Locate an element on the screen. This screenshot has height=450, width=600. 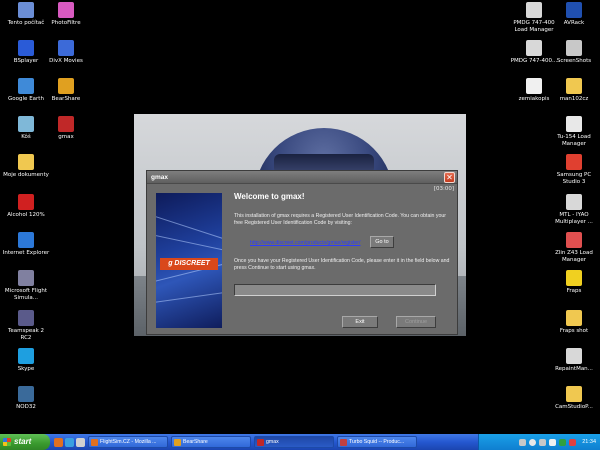
flight-sim-icon is located at coordinates (26, 278).